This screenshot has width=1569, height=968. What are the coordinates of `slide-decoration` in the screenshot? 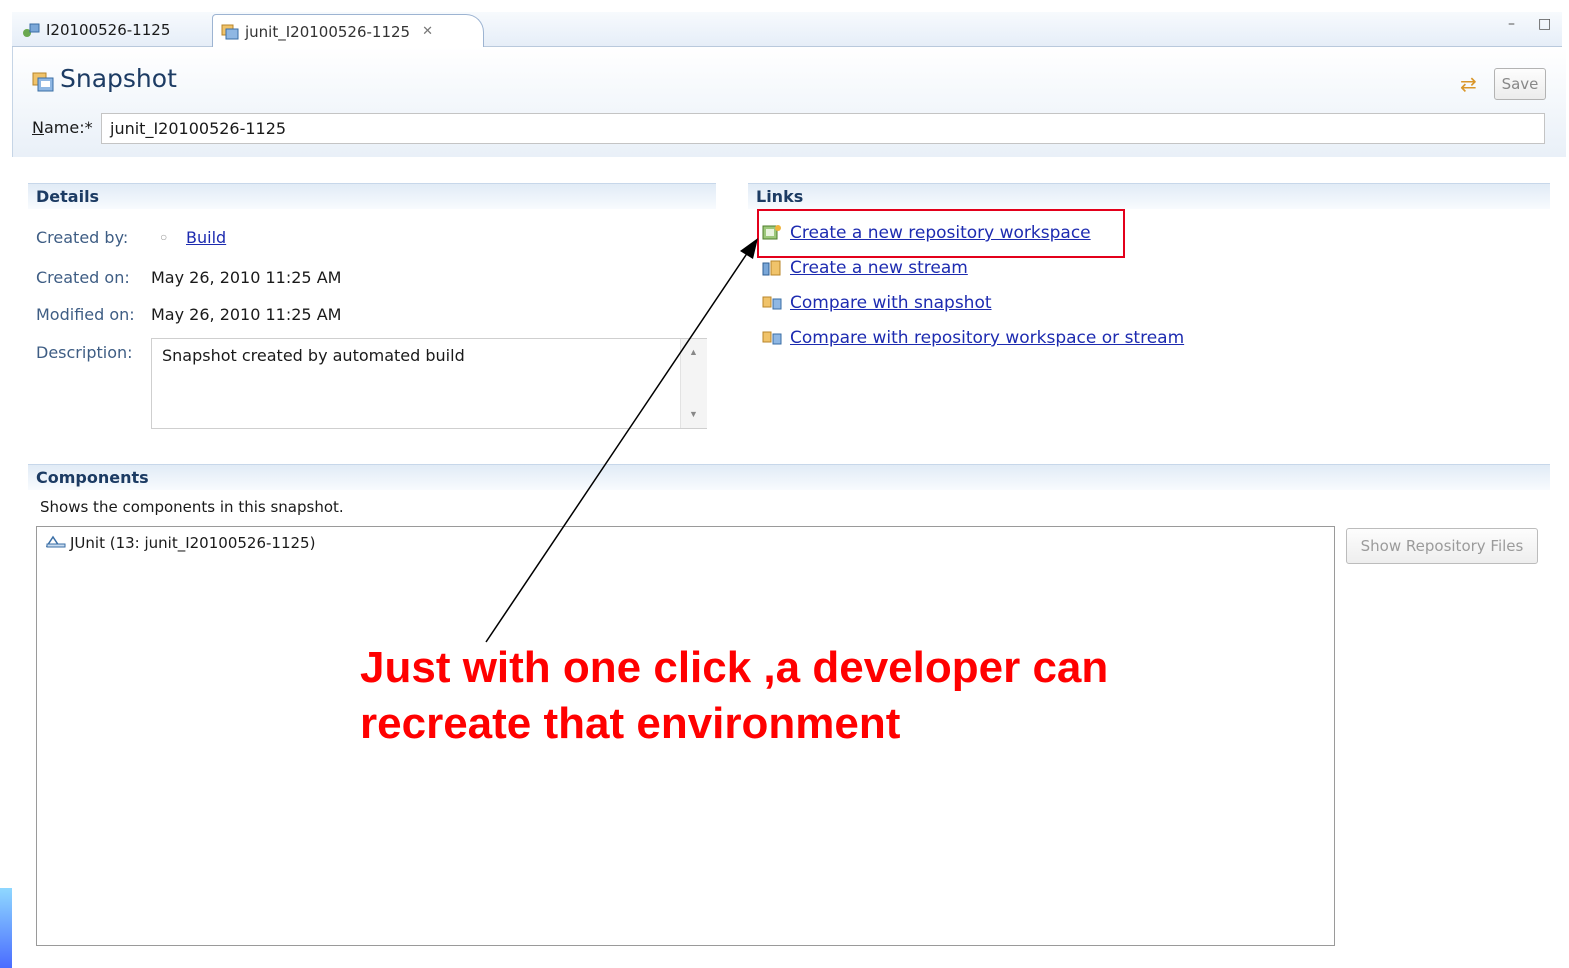 It's located at (6, 928).